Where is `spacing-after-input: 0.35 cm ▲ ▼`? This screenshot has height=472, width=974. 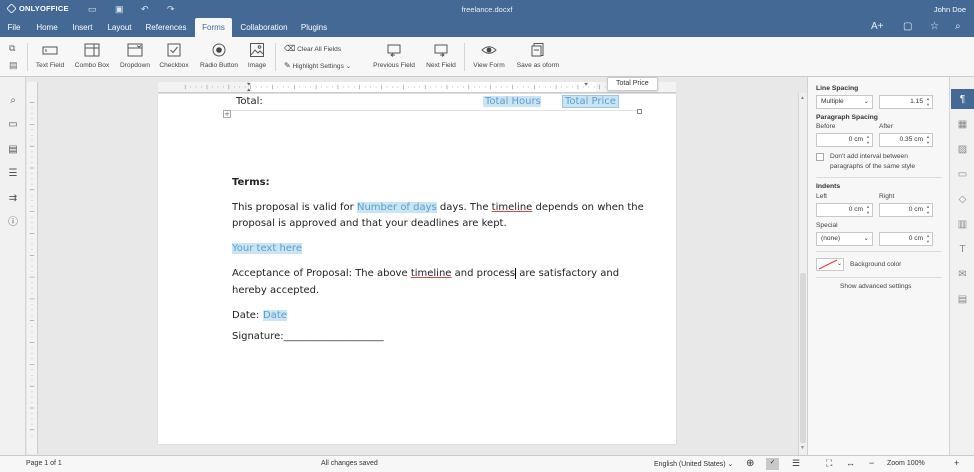 spacing-after-input: 0.35 cm ▲ ▼ is located at coordinates (906, 140).